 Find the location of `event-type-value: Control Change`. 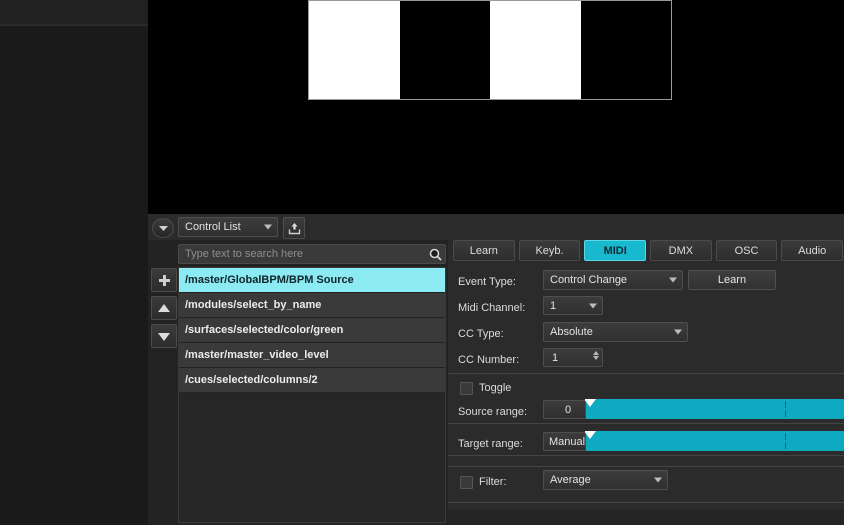

event-type-value: Control Change is located at coordinates (589, 280).